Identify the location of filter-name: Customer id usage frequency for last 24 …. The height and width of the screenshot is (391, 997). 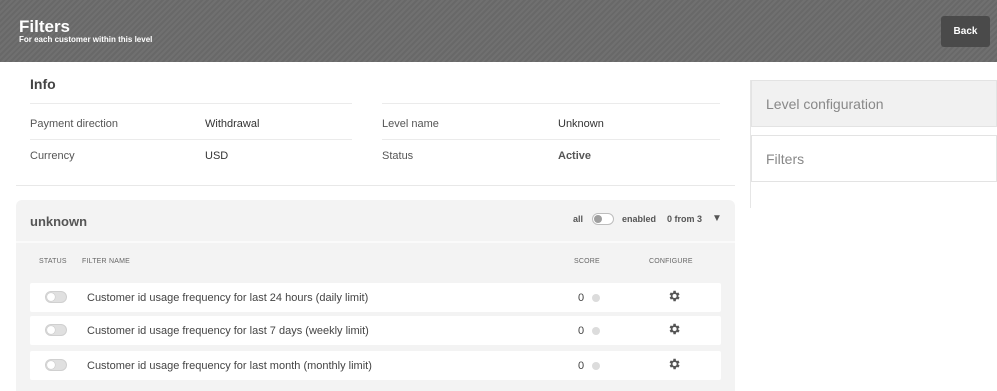
(228, 298).